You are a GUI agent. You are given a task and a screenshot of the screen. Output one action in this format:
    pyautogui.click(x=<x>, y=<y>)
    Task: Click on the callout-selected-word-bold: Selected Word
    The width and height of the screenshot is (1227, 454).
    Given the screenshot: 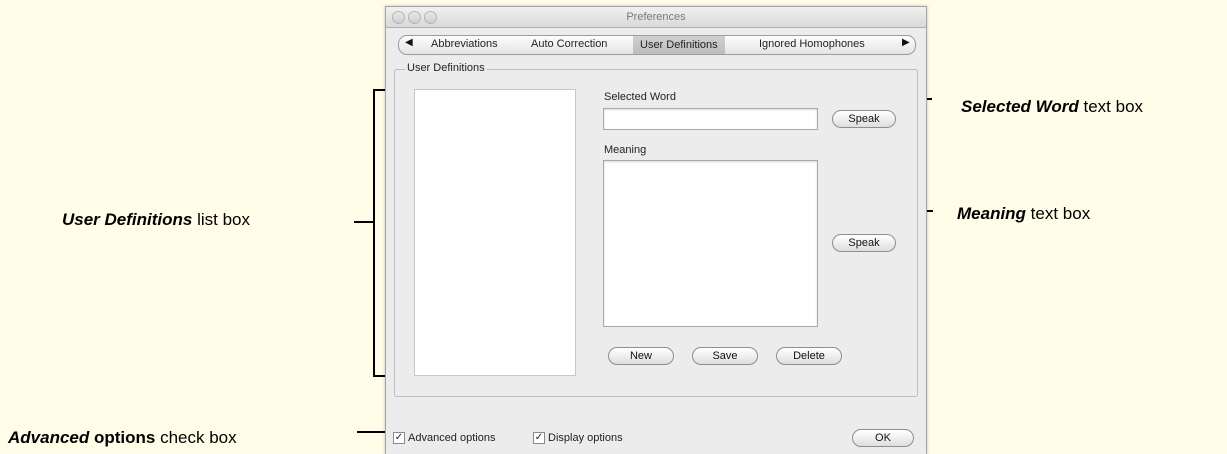 What is the action you would take?
    pyautogui.click(x=1020, y=106)
    